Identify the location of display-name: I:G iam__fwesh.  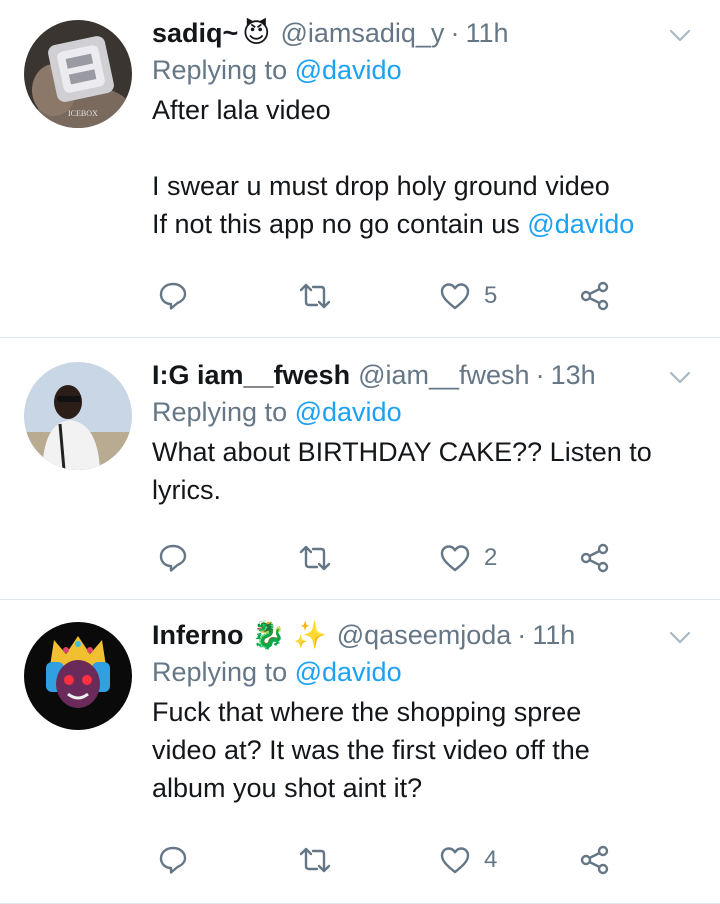
(251, 375).